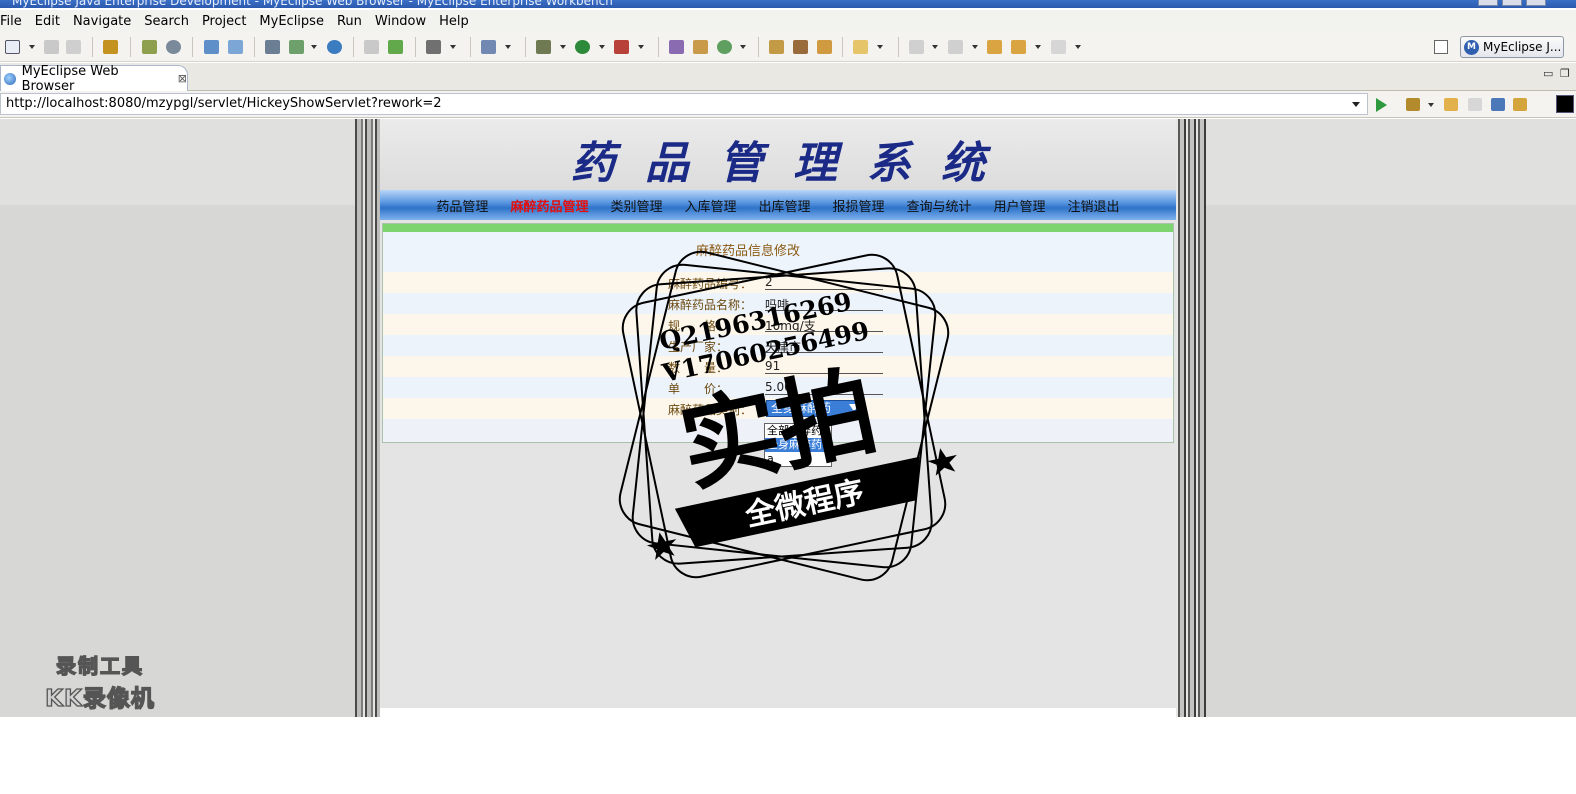 The height and width of the screenshot is (794, 1576). Describe the element at coordinates (1038, 47) in the screenshot. I see `back-dropdown-arrow-icon` at that location.